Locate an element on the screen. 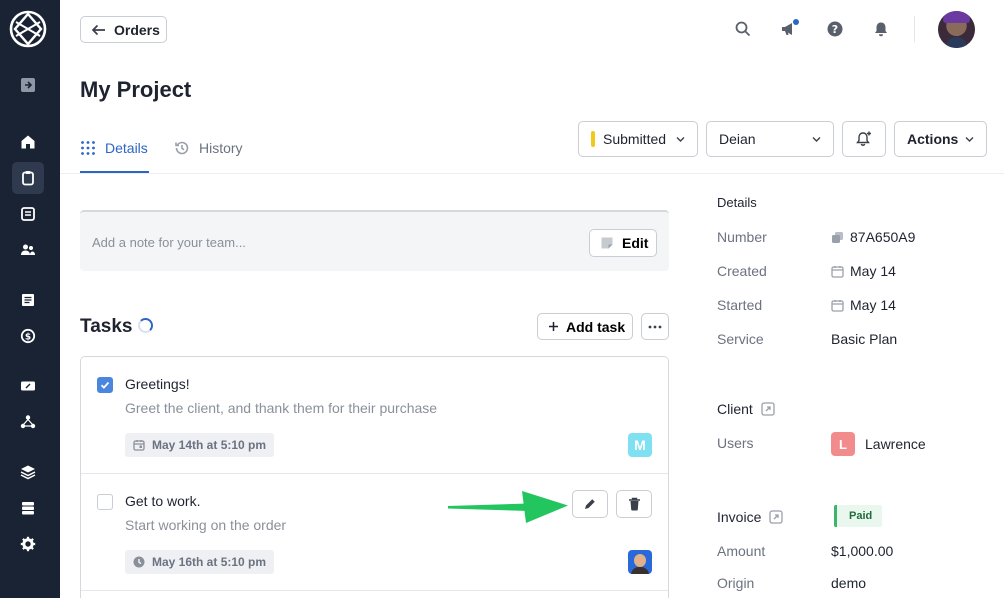  trash-icon is located at coordinates (634, 504).